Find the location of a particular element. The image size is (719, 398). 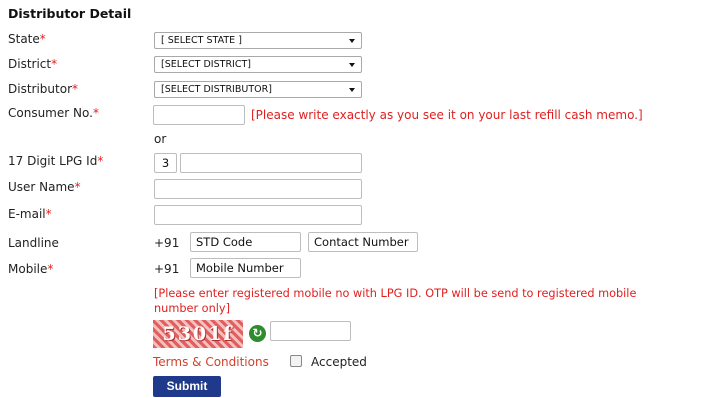

distributor-label: Distributor* is located at coordinates (43, 89).